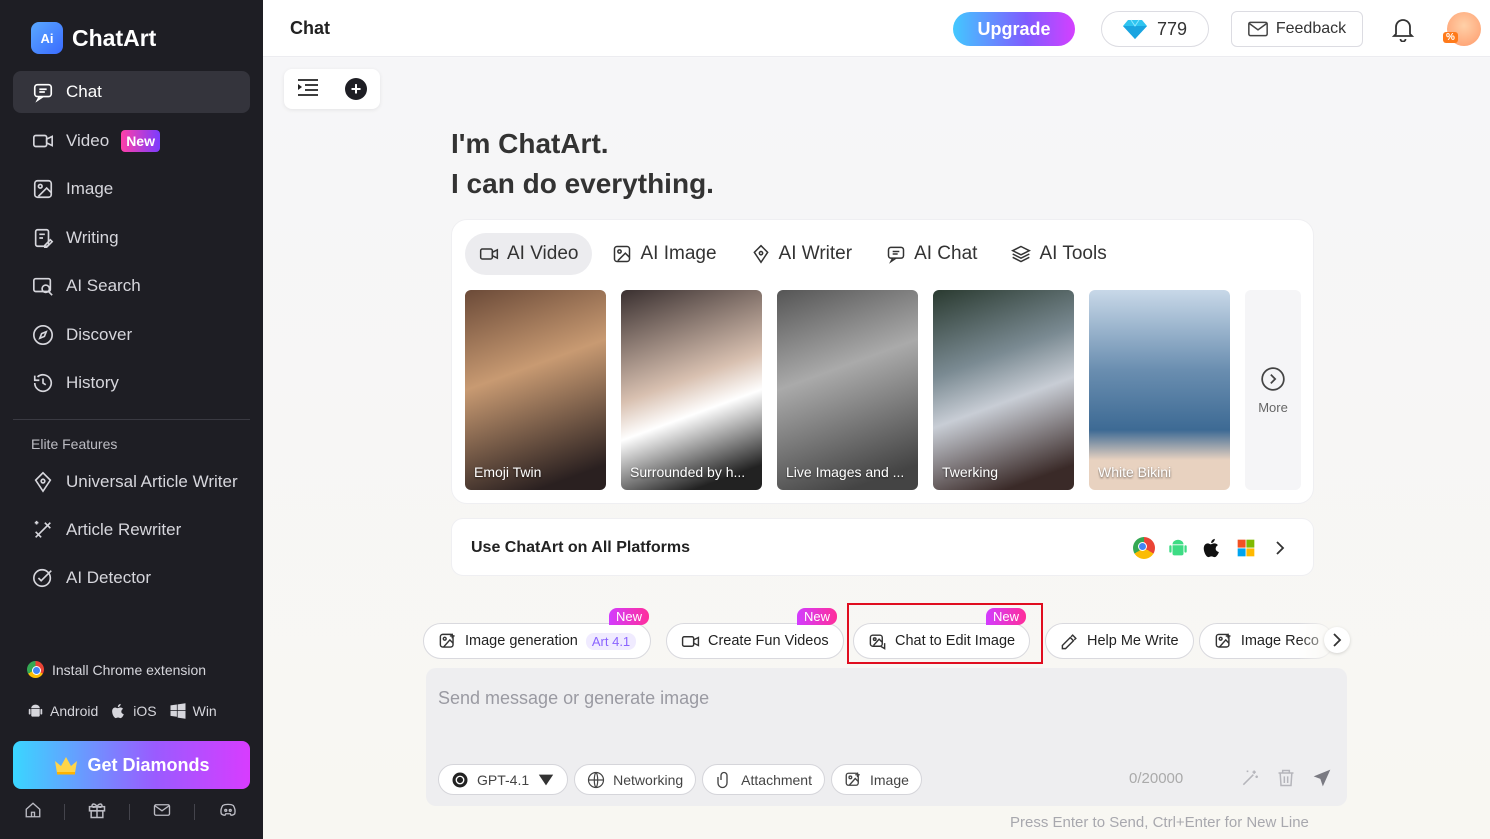 The image size is (1490, 839). Describe the element at coordinates (1144, 548) in the screenshot. I see `chrome-icon` at that location.